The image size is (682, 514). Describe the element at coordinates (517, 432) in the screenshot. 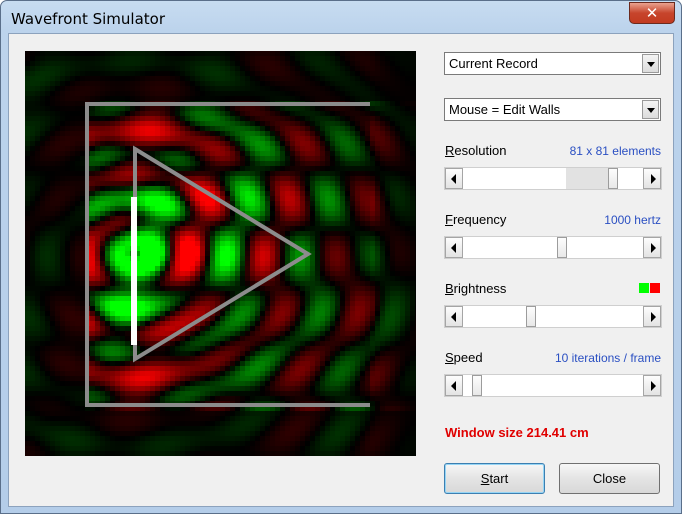

I see `window-size-status: Window size 214.41 cm` at that location.